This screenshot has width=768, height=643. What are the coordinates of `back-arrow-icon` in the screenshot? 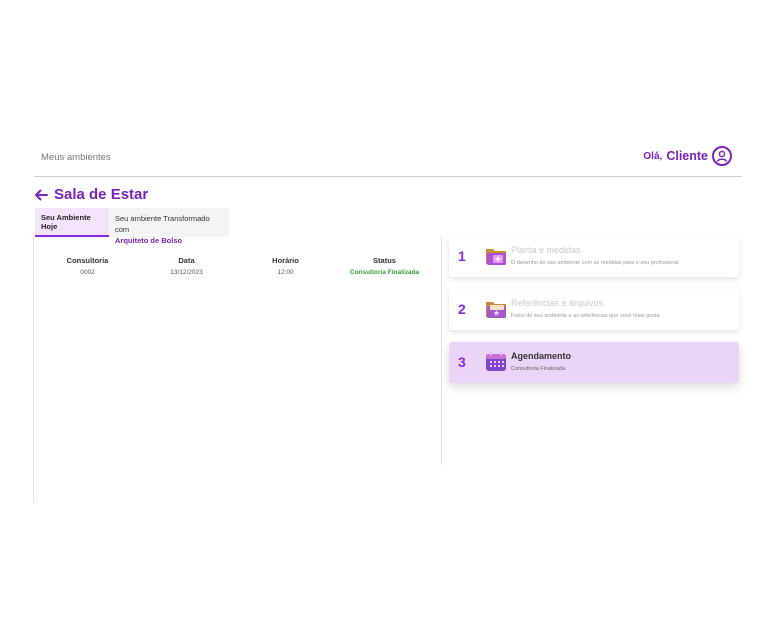 It's located at (41, 195).